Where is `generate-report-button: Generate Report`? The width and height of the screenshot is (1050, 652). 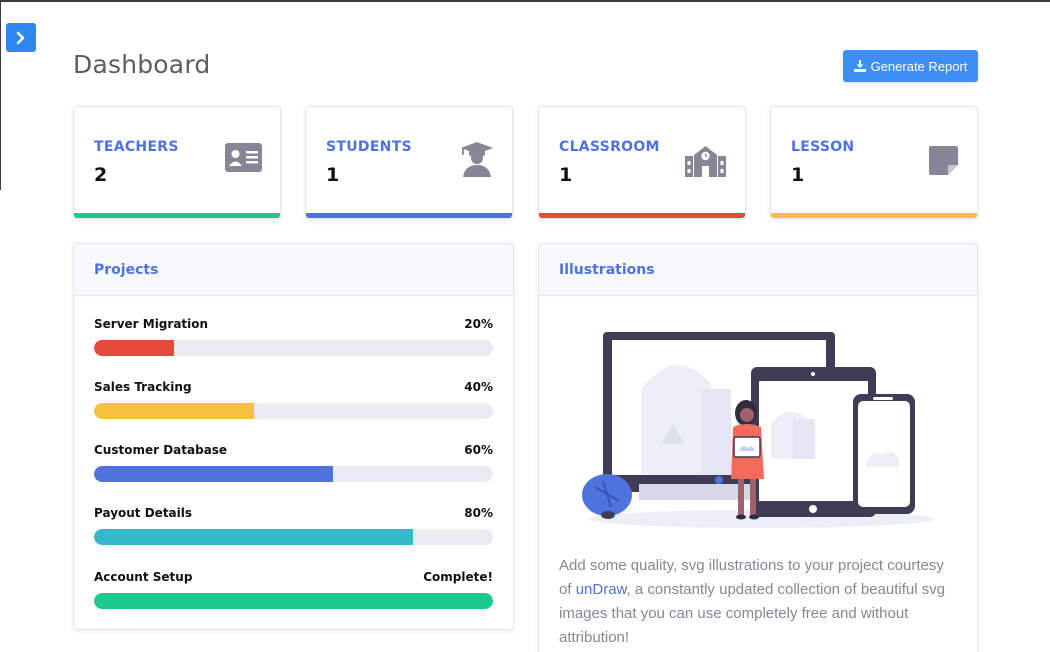
generate-report-button: Generate Report is located at coordinates (910, 66).